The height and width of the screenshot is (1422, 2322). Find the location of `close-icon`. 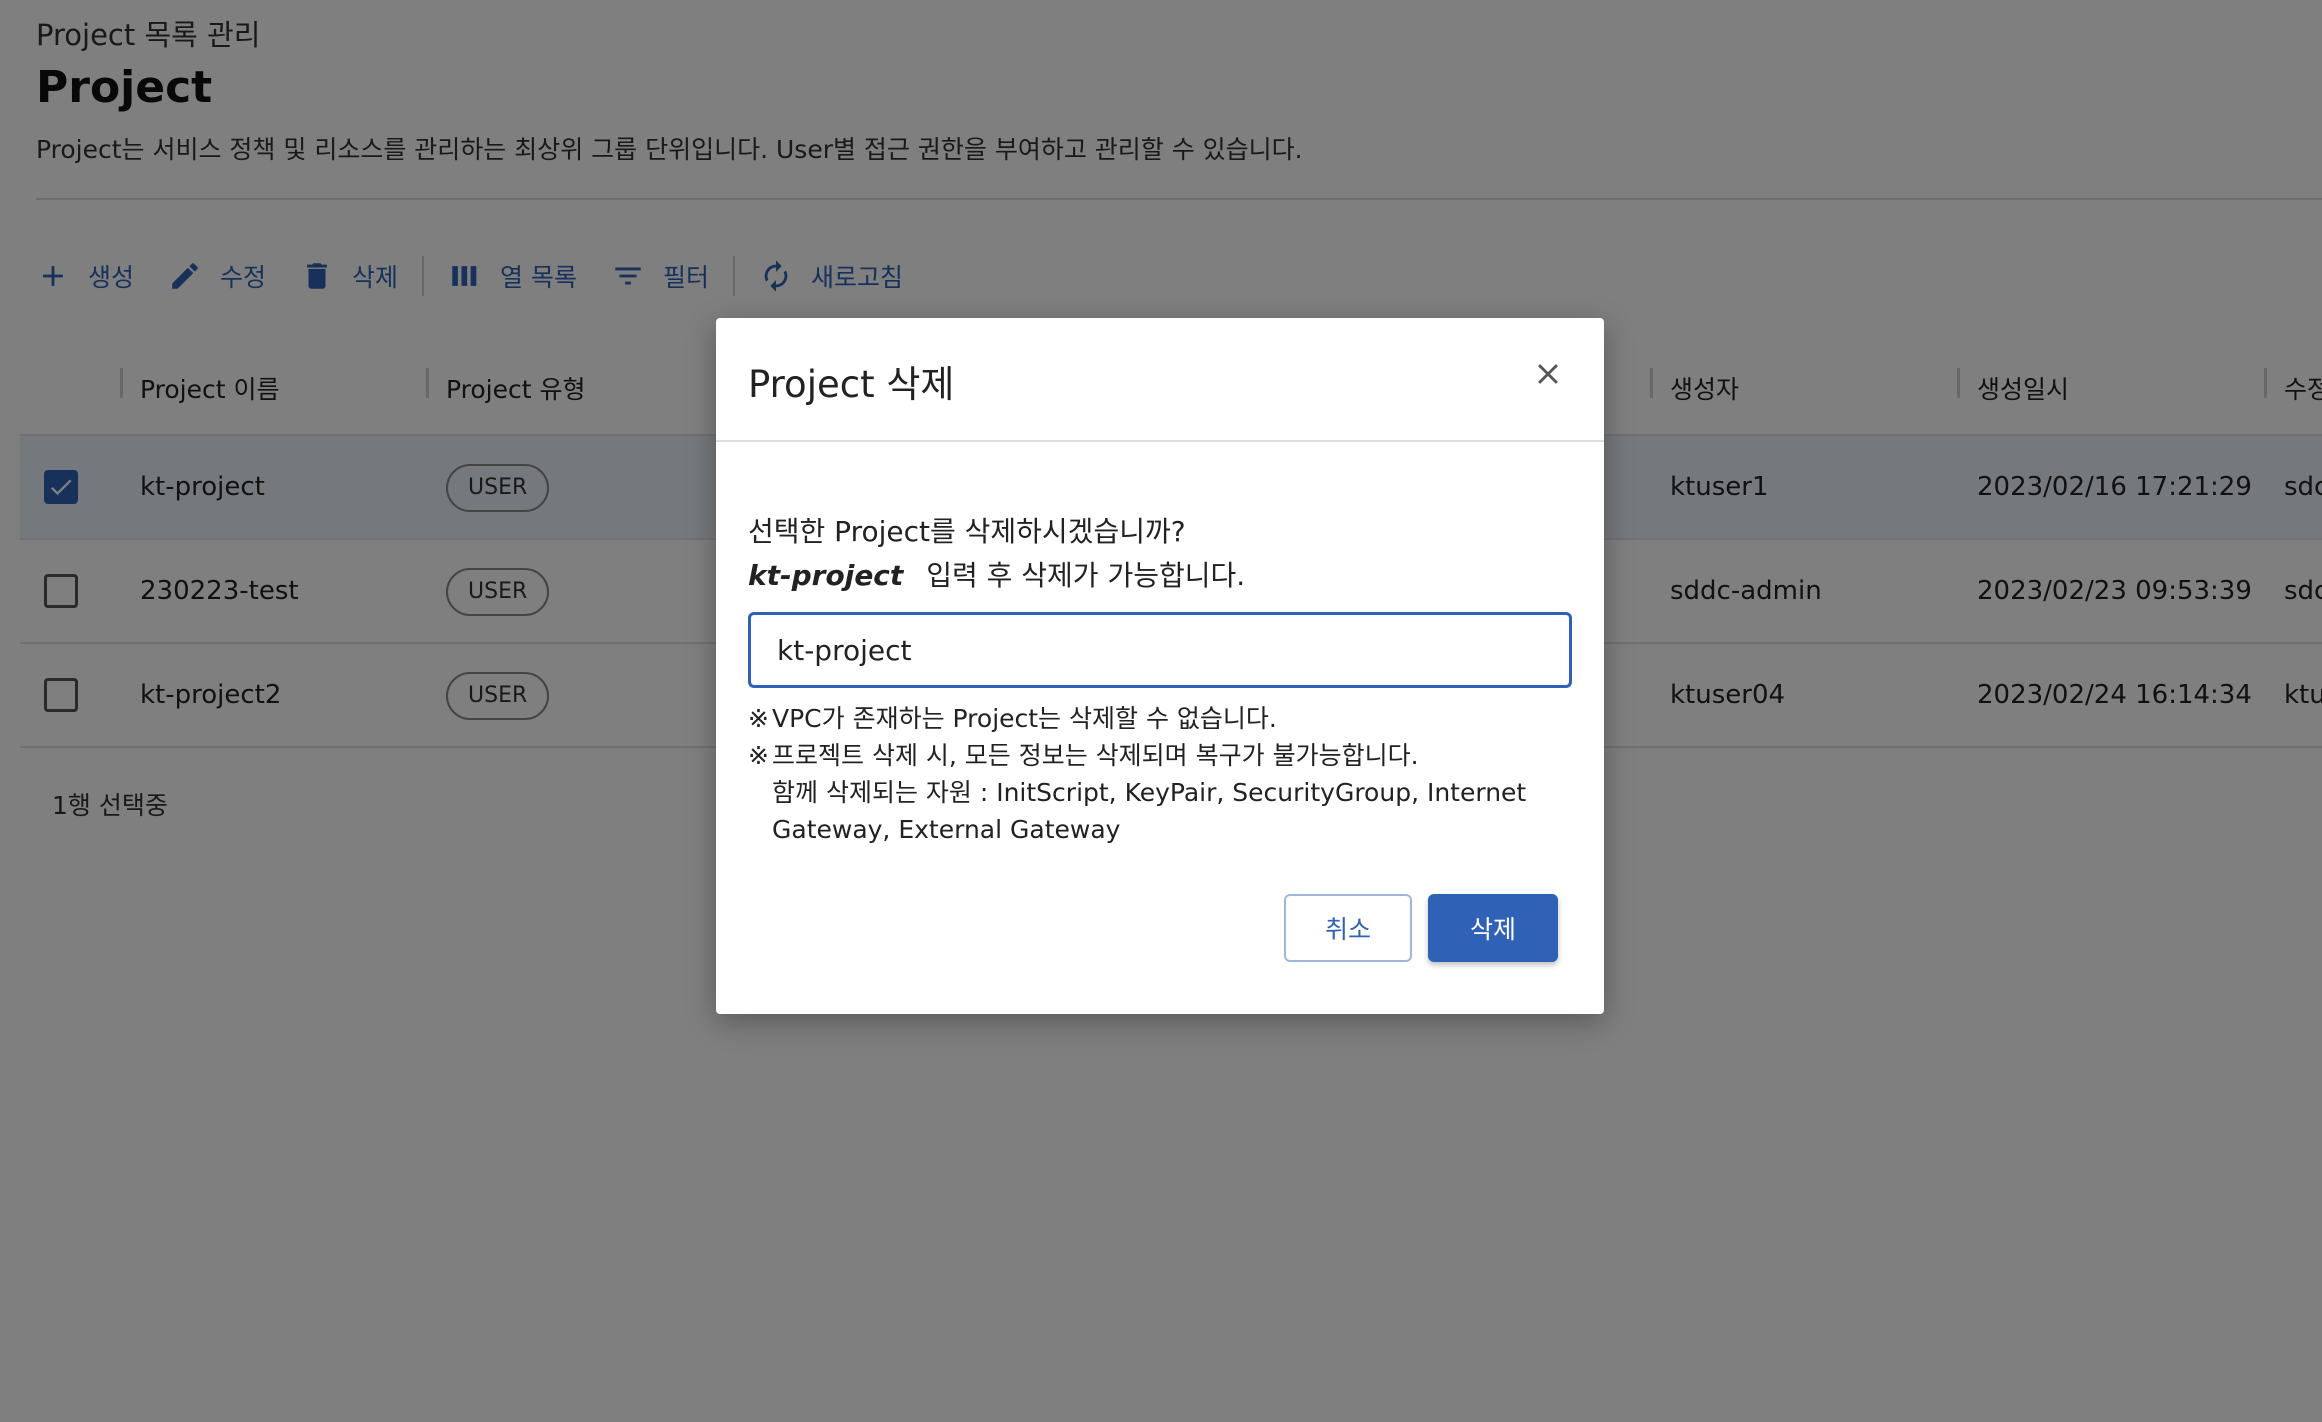

close-icon is located at coordinates (1548, 374).